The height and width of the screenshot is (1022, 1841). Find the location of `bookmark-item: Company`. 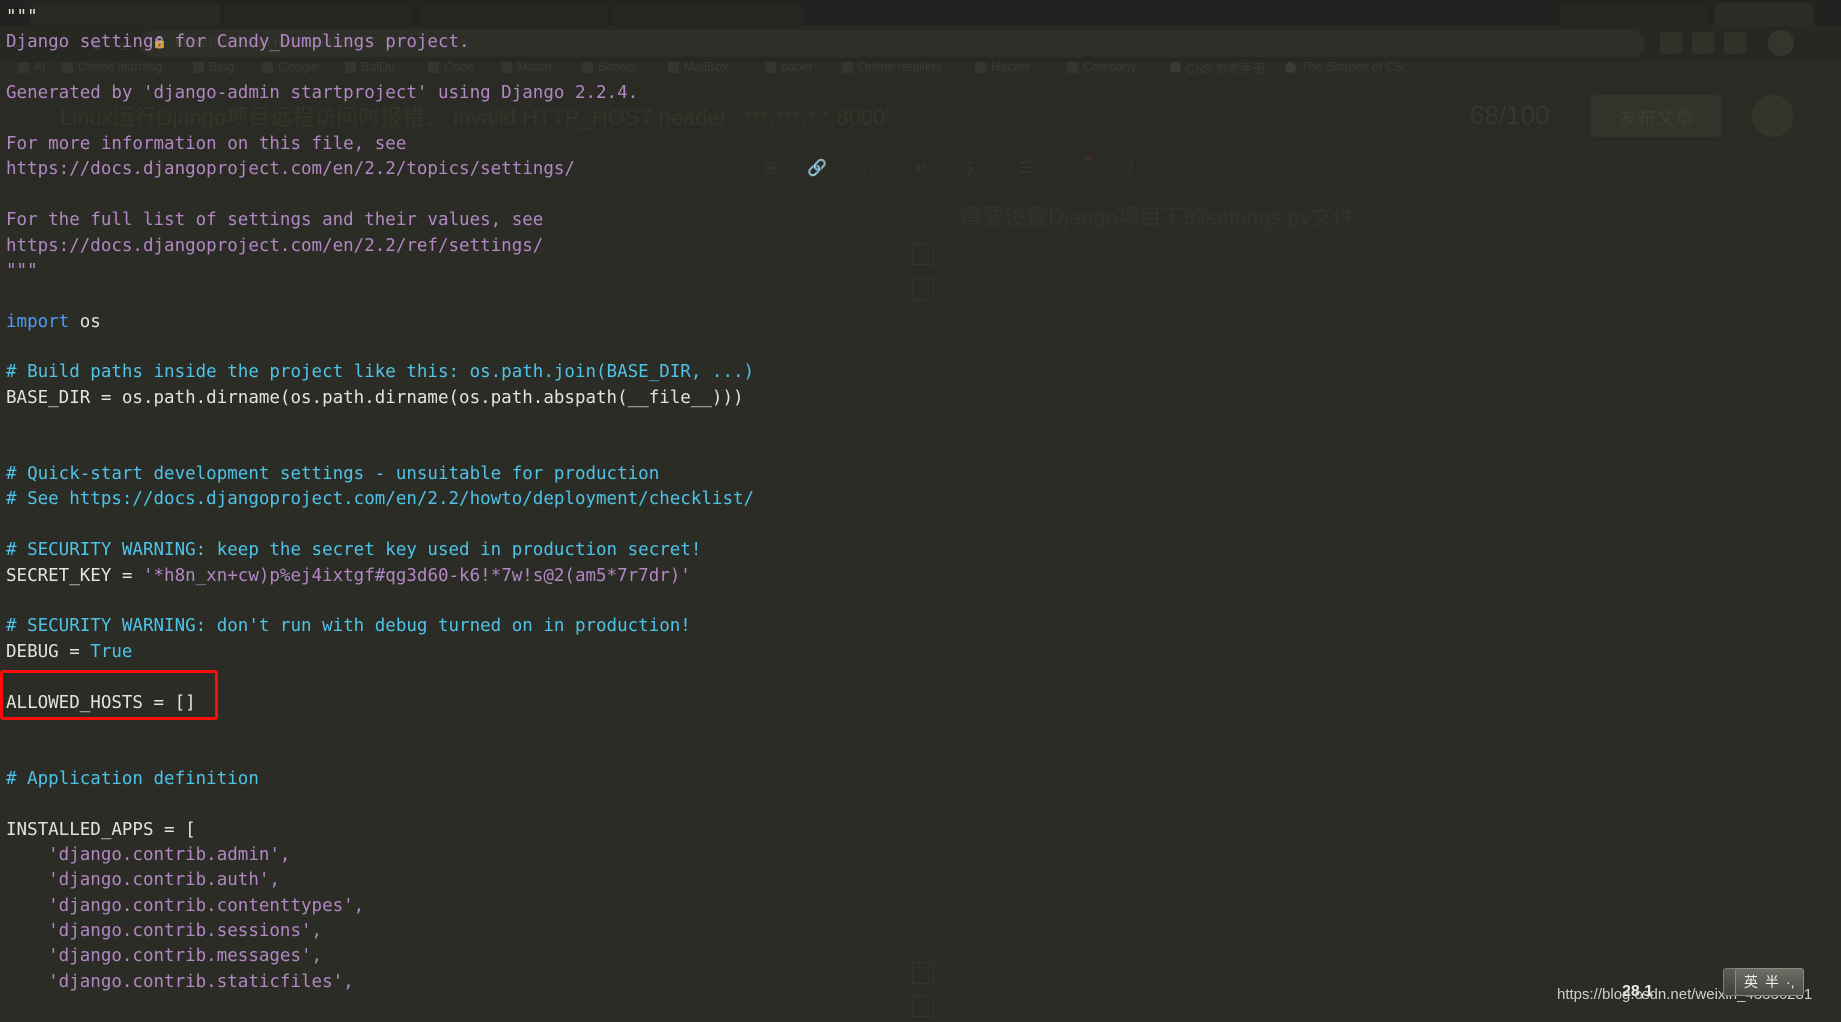

bookmark-item: Company is located at coordinates (1102, 67).